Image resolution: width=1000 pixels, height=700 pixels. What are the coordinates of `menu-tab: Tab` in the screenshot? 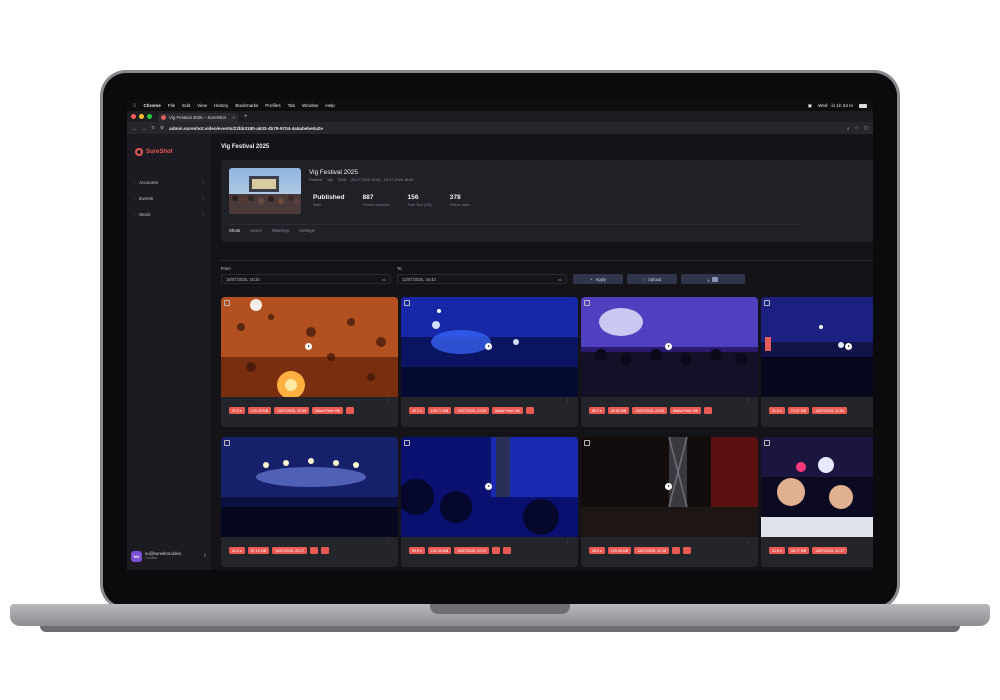 It's located at (291, 105).